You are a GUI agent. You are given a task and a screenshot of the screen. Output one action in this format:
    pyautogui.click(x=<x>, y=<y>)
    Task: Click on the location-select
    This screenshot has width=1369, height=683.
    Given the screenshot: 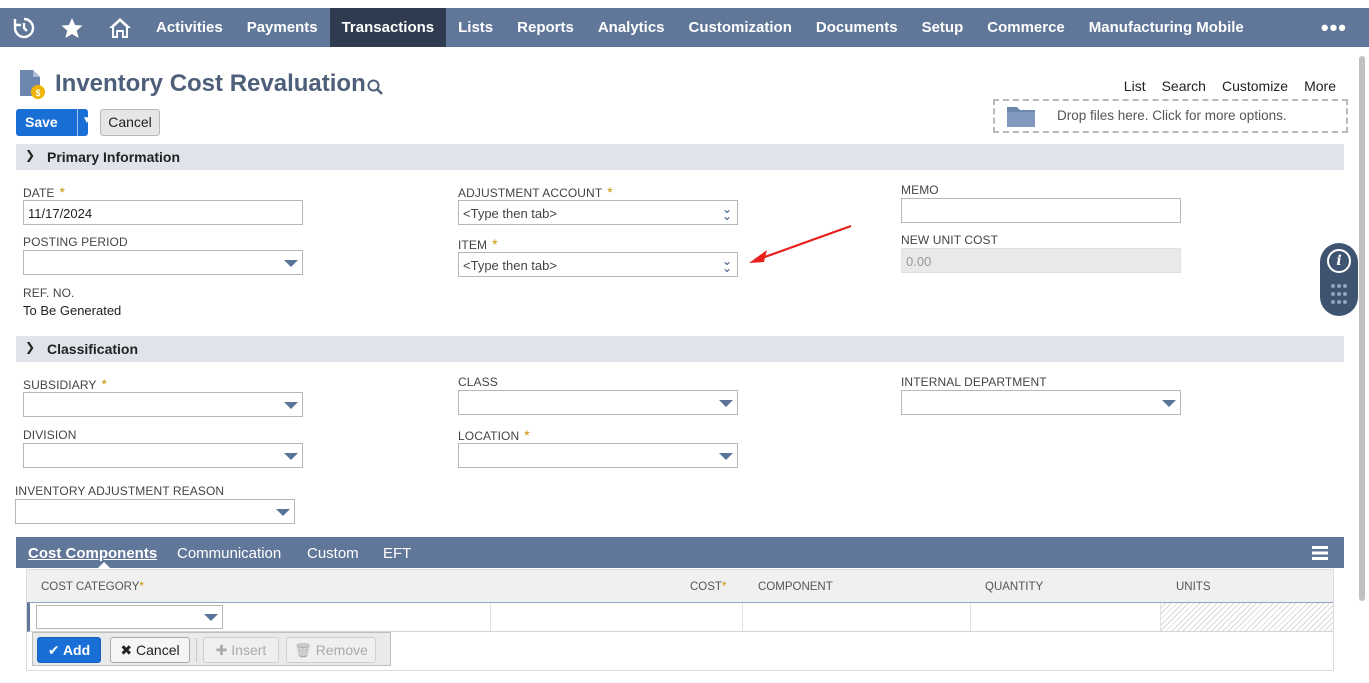 What is the action you would take?
    pyautogui.click(x=598, y=455)
    